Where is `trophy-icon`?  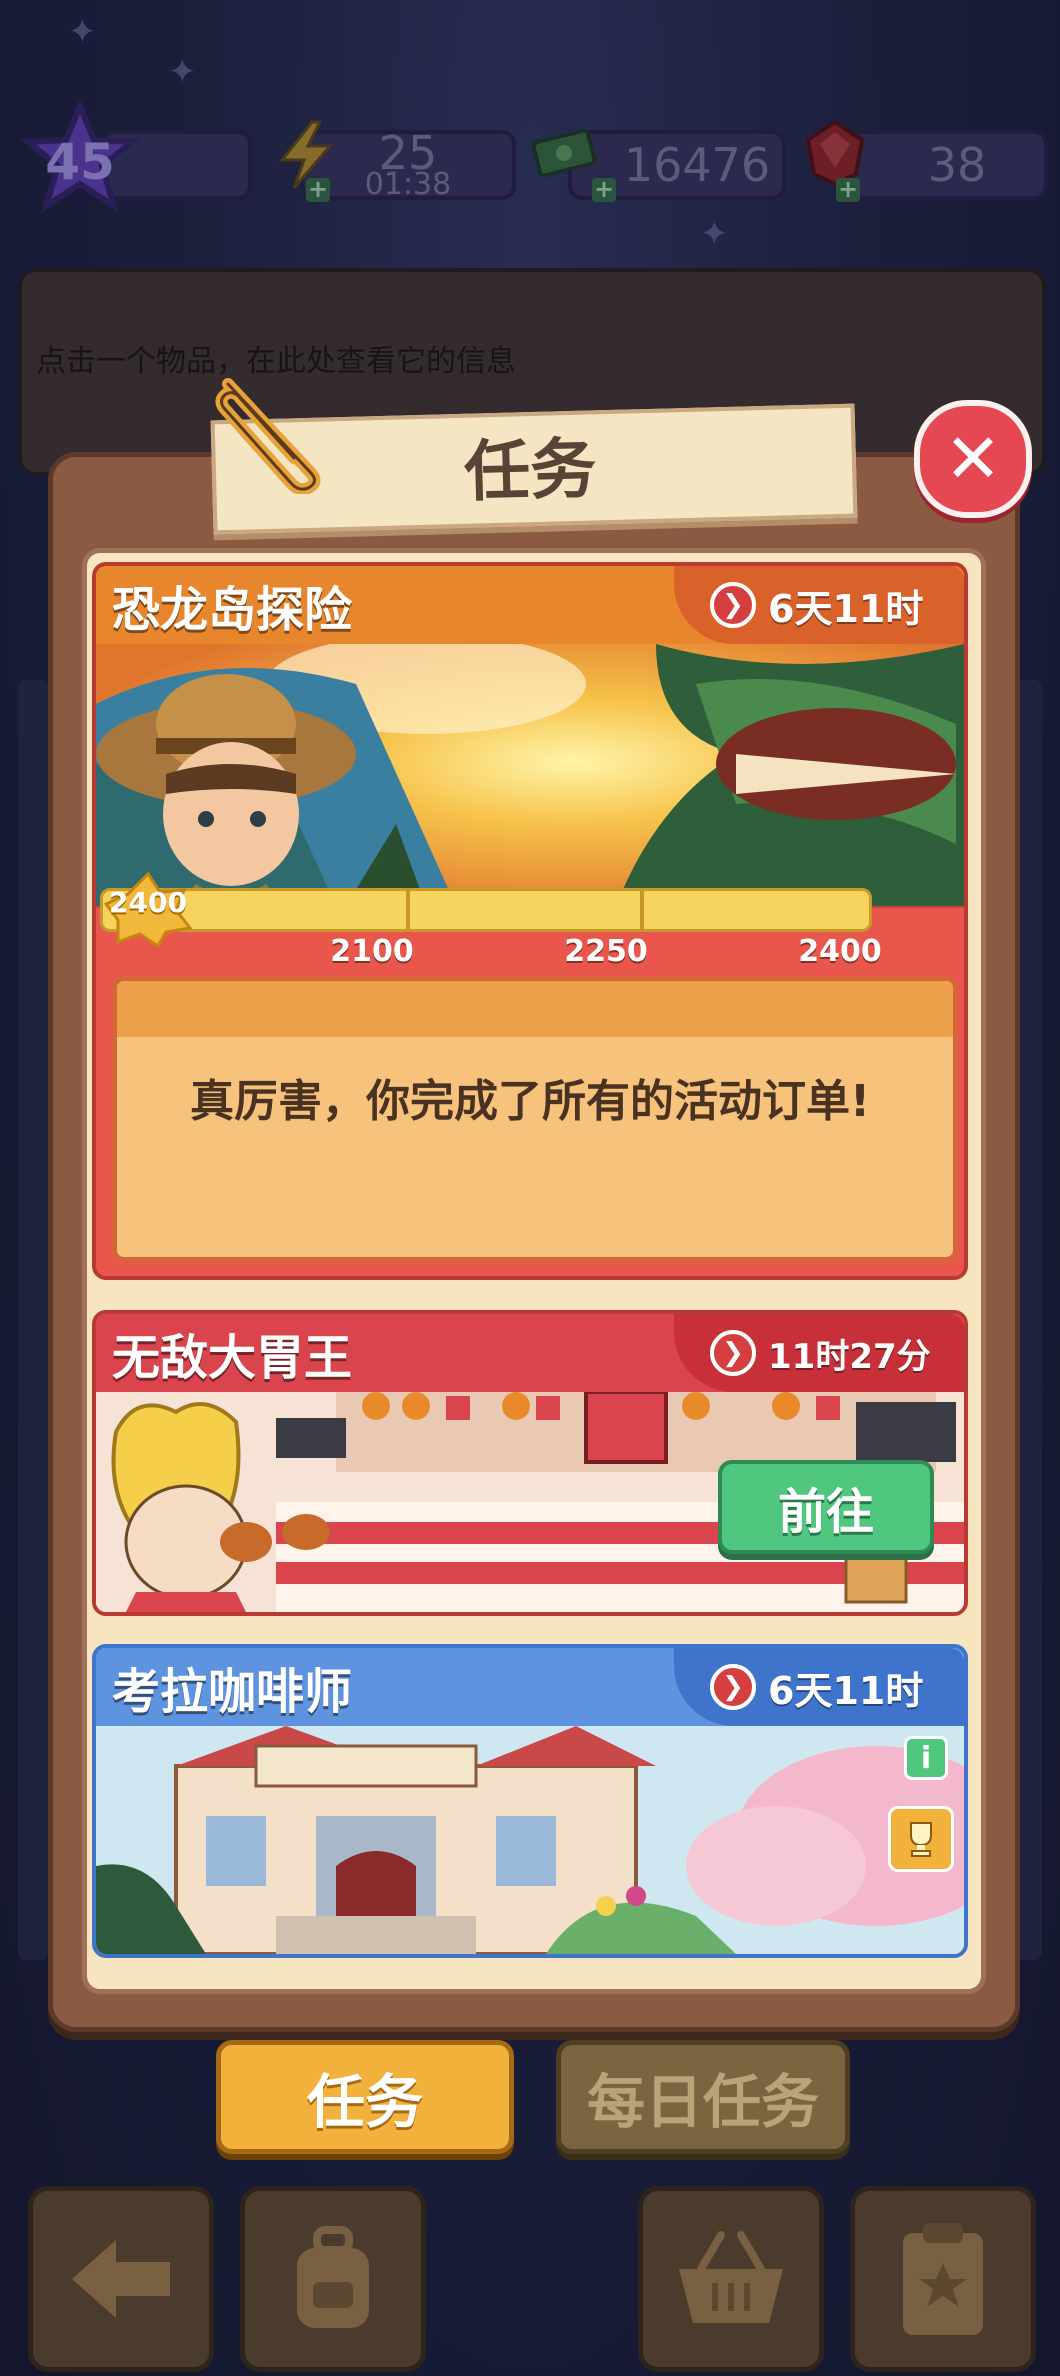 trophy-icon is located at coordinates (921, 1839).